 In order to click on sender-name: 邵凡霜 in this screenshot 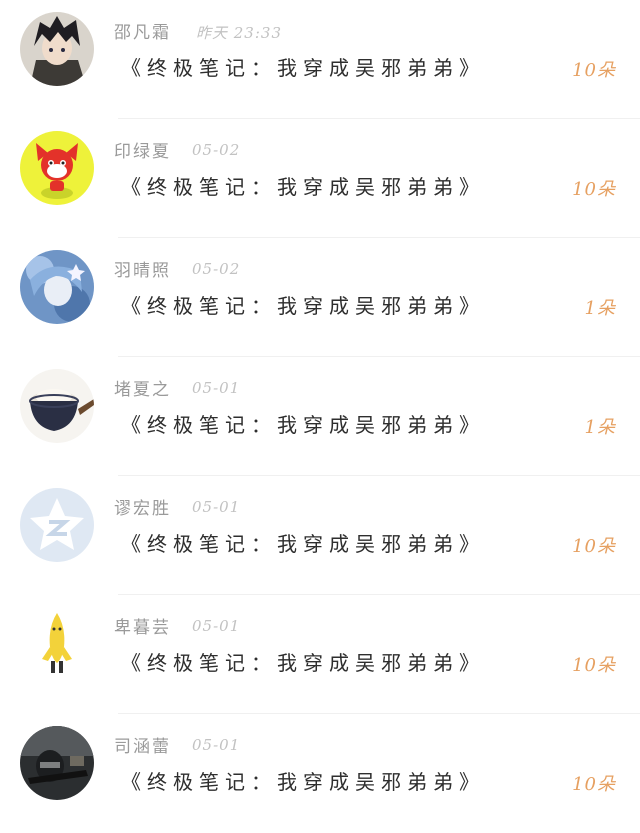, I will do `click(142, 33)`.